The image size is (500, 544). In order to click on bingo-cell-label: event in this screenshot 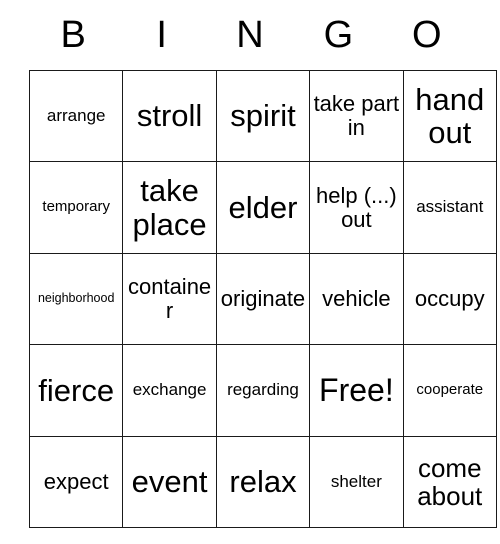, I will do `click(169, 482)`.